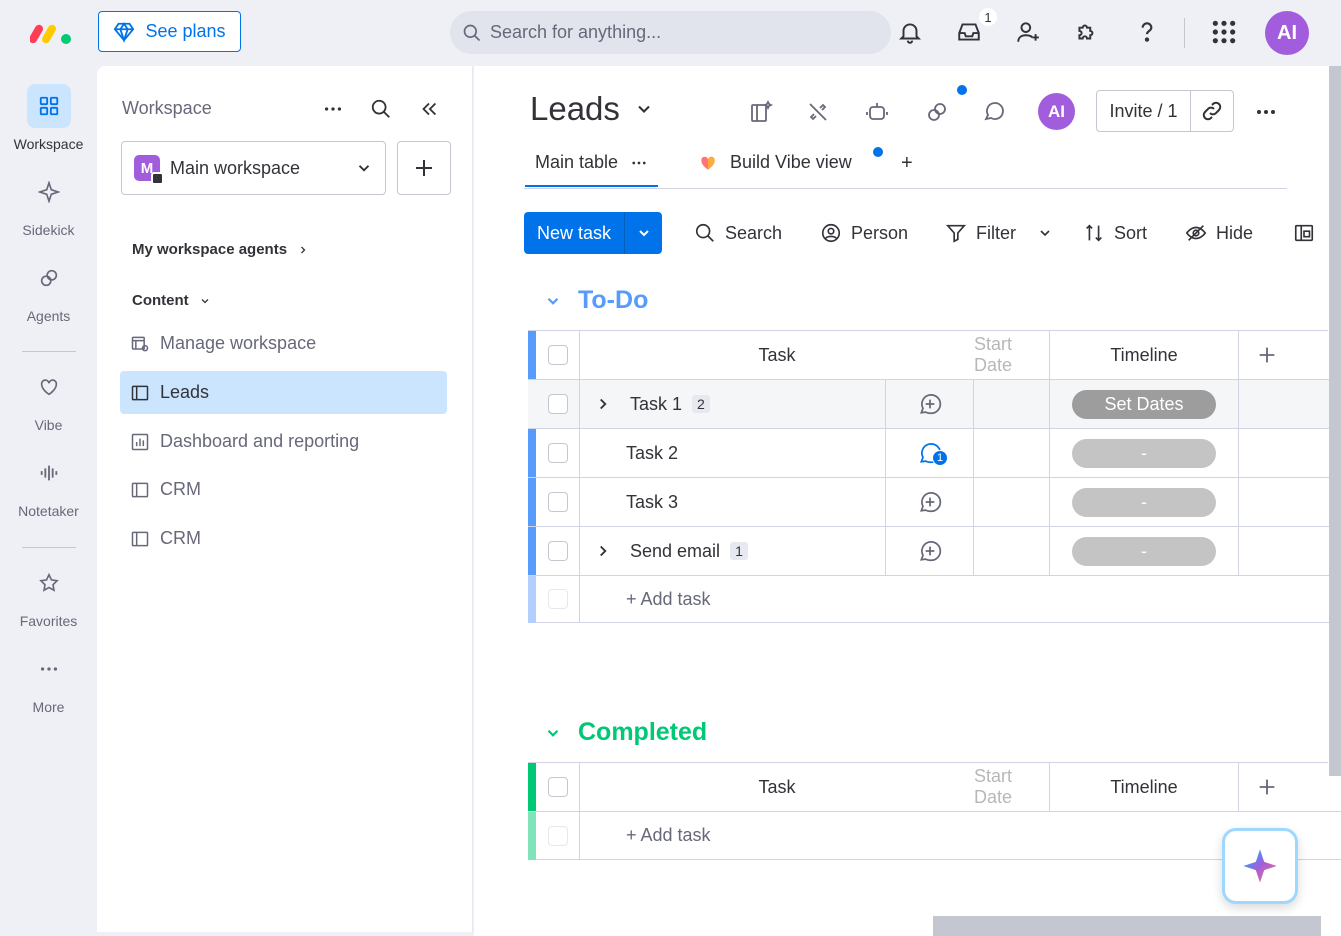 The height and width of the screenshot is (936, 1341). Describe the element at coordinates (1260, 866) in the screenshot. I see `ai-assistant-button` at that location.